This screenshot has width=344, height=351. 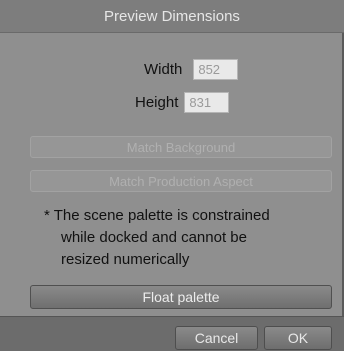 What do you see at coordinates (157, 215) in the screenshot?
I see `note-line: * The scene palette is constrained` at bounding box center [157, 215].